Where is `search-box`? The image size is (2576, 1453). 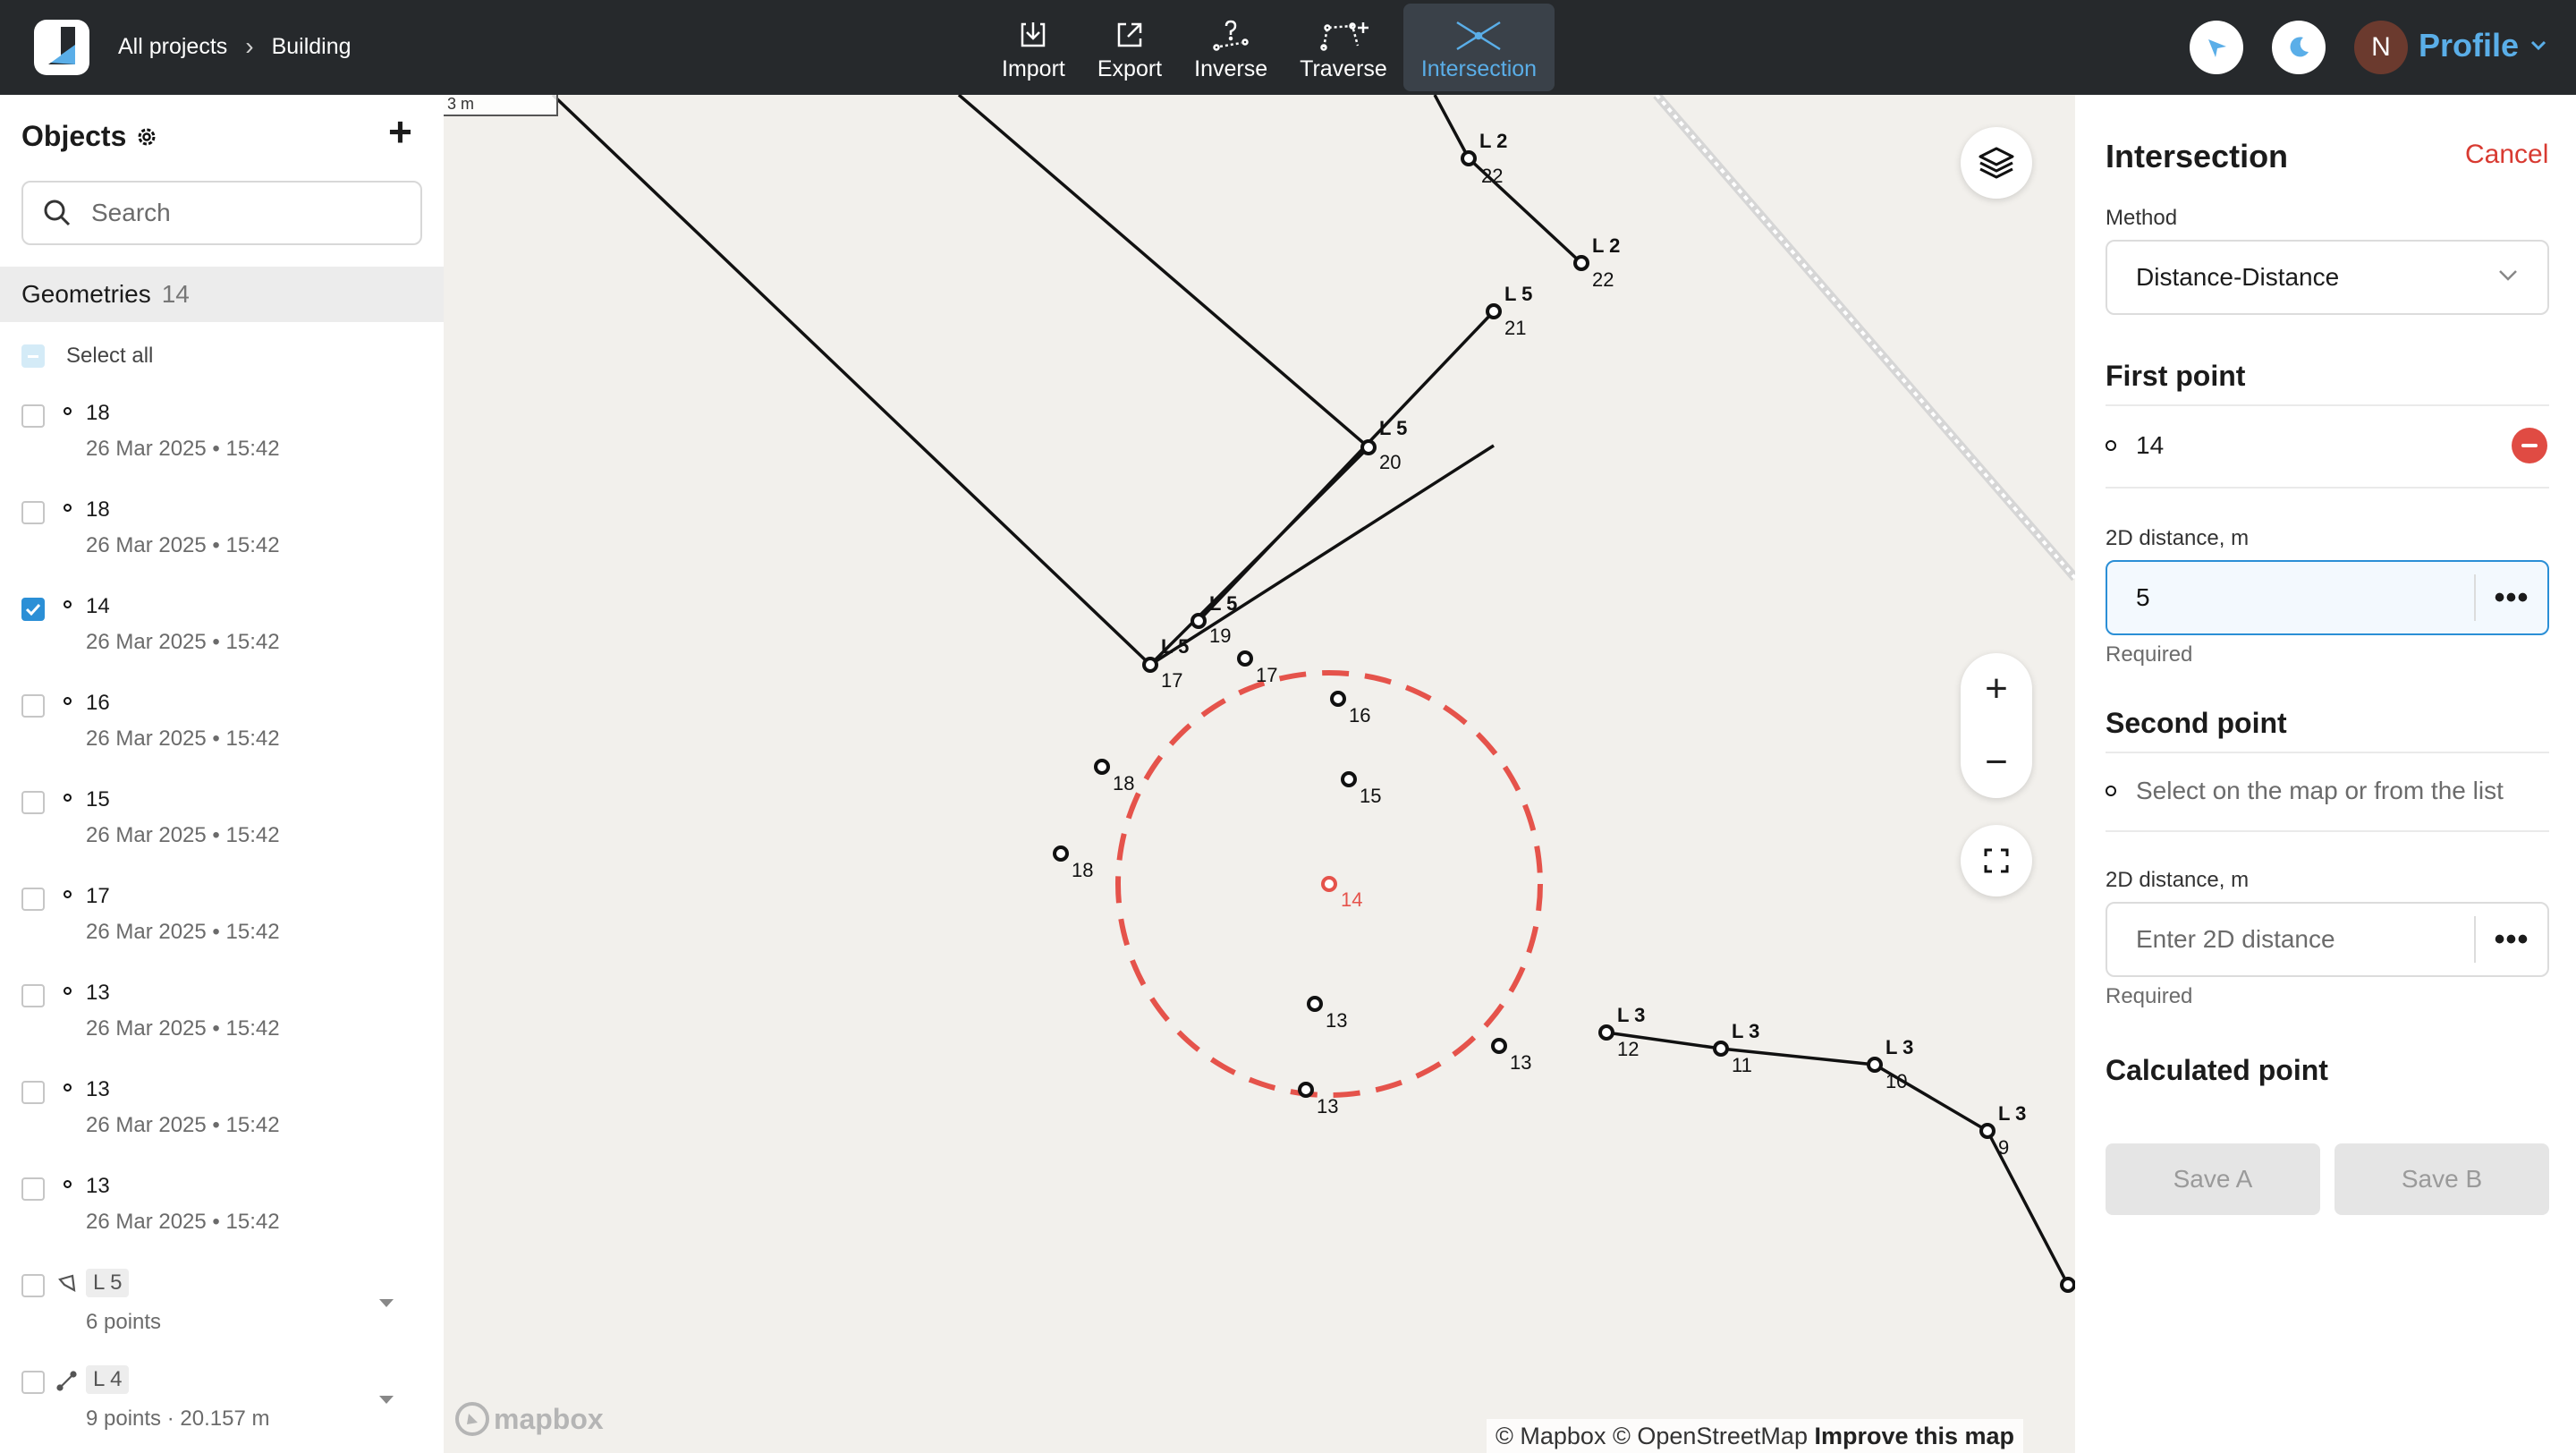 search-box is located at coordinates (221, 213).